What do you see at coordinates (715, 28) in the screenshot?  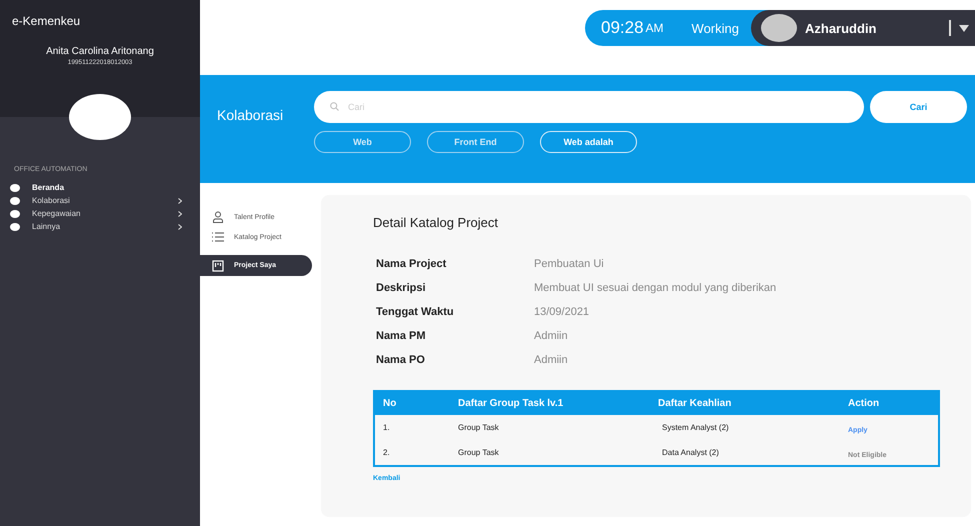 I see `work-status: Working` at bounding box center [715, 28].